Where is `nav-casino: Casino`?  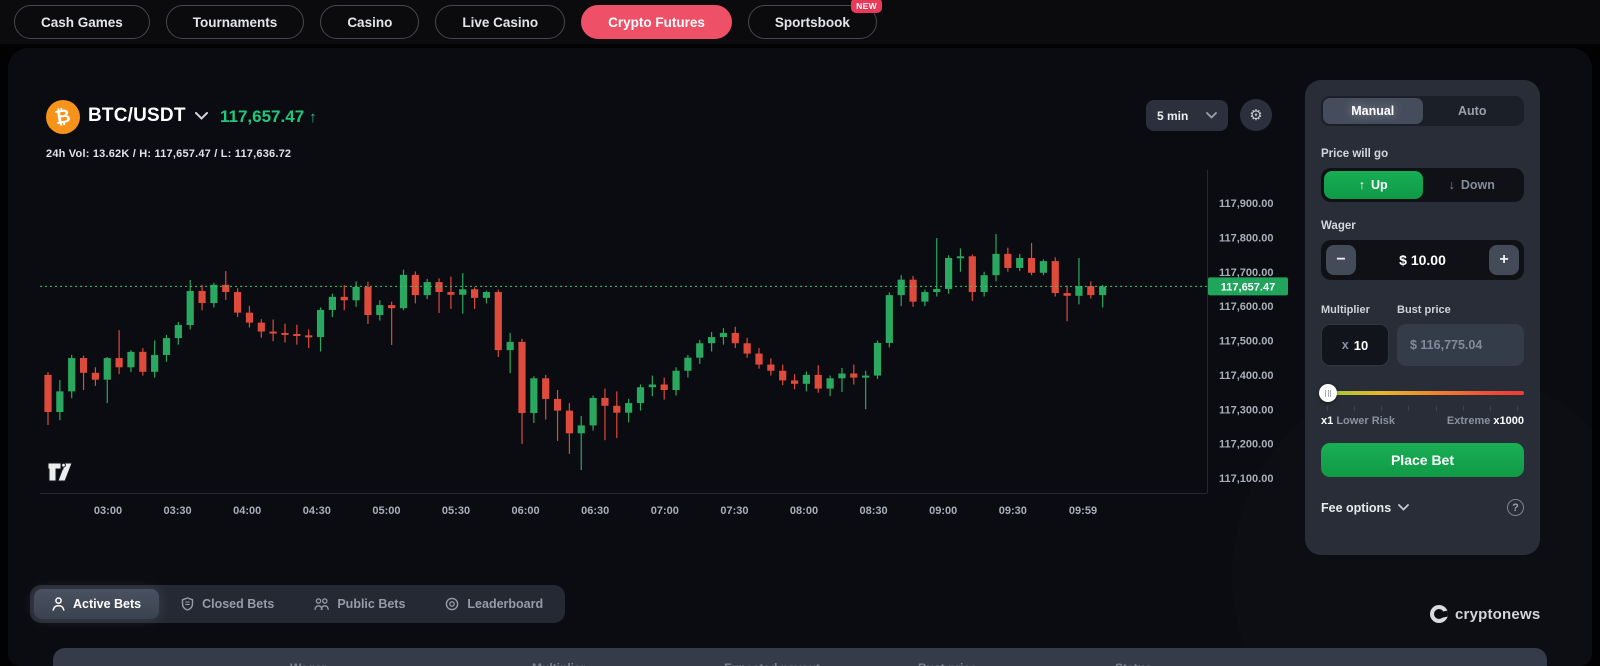
nav-casino: Casino is located at coordinates (370, 22).